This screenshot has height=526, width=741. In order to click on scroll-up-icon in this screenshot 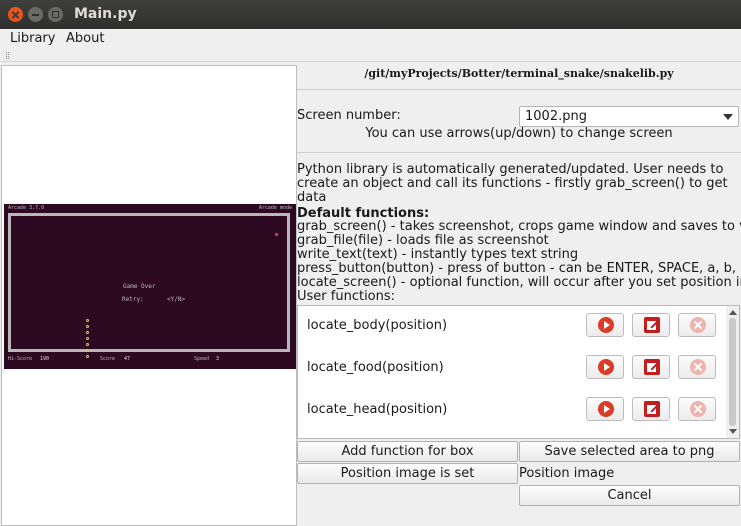, I will do `click(733, 312)`.